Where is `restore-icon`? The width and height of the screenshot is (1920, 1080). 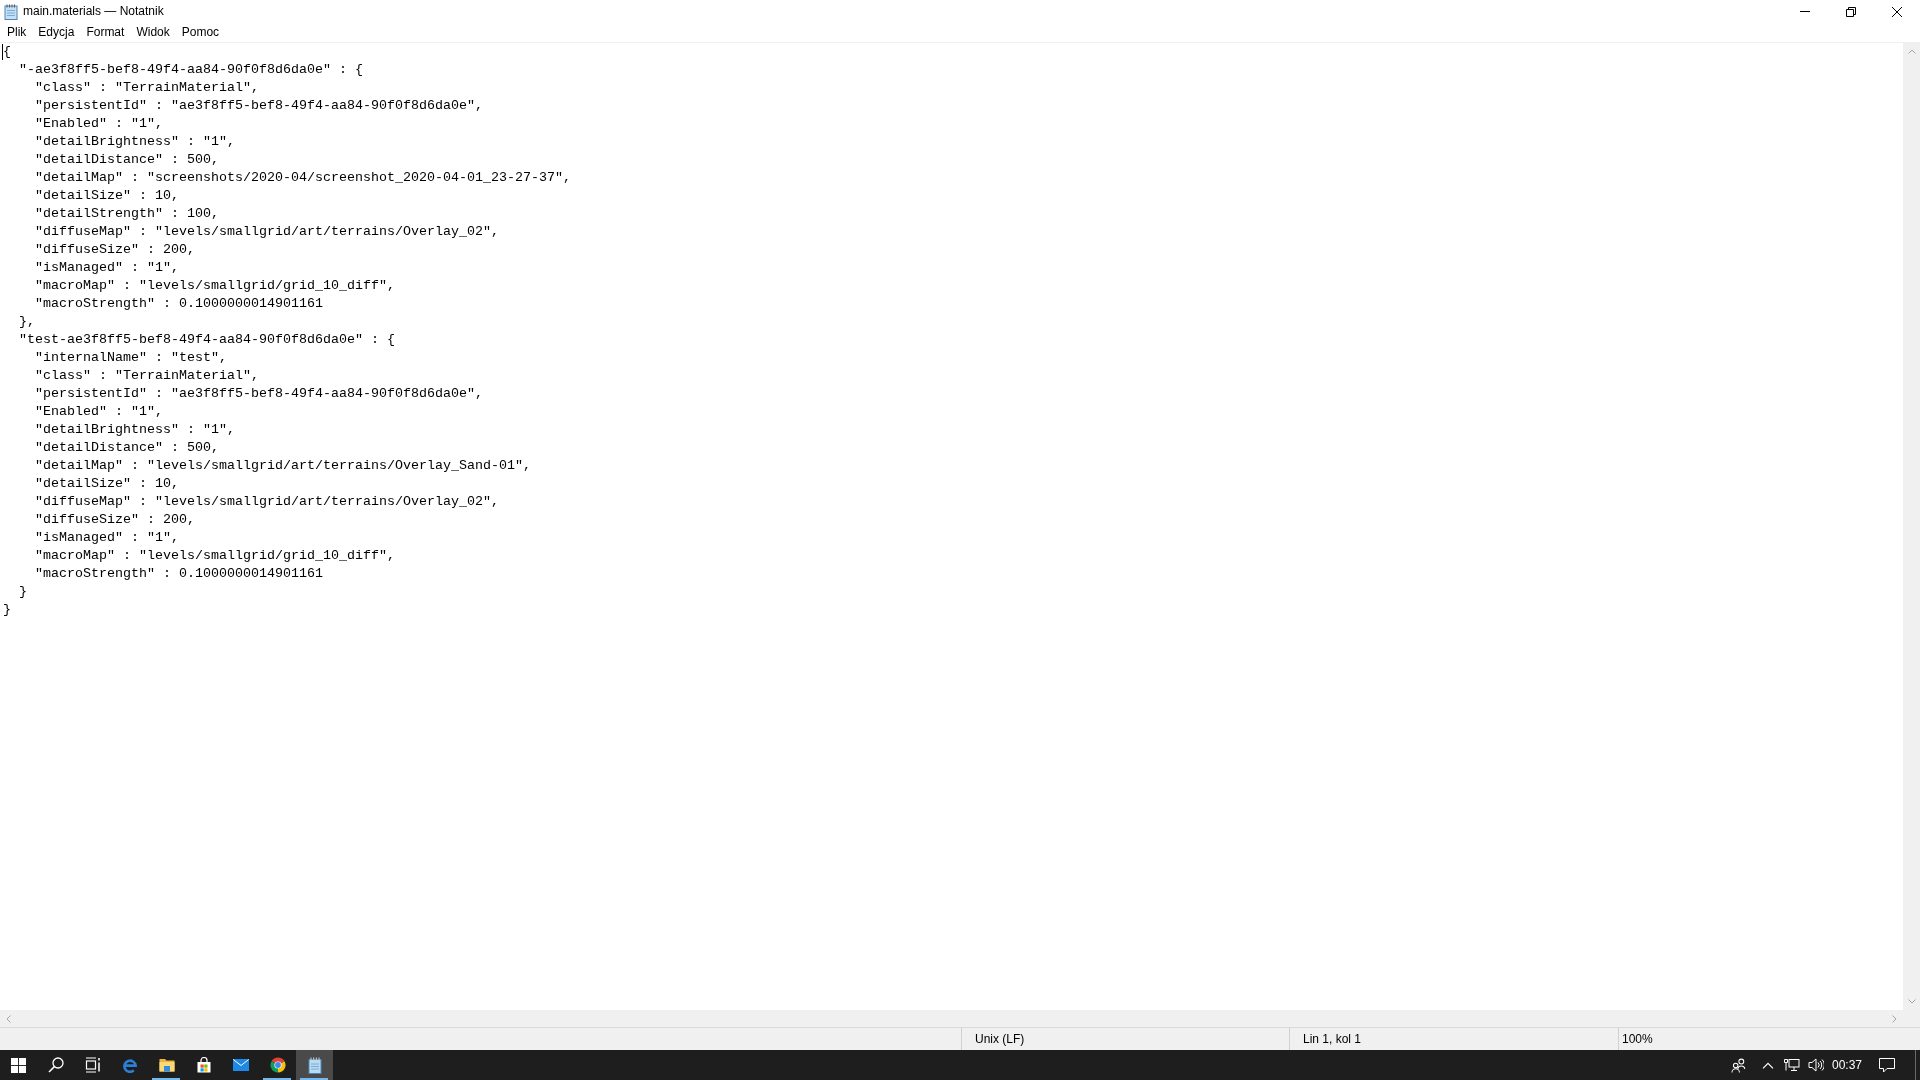
restore-icon is located at coordinates (1851, 11).